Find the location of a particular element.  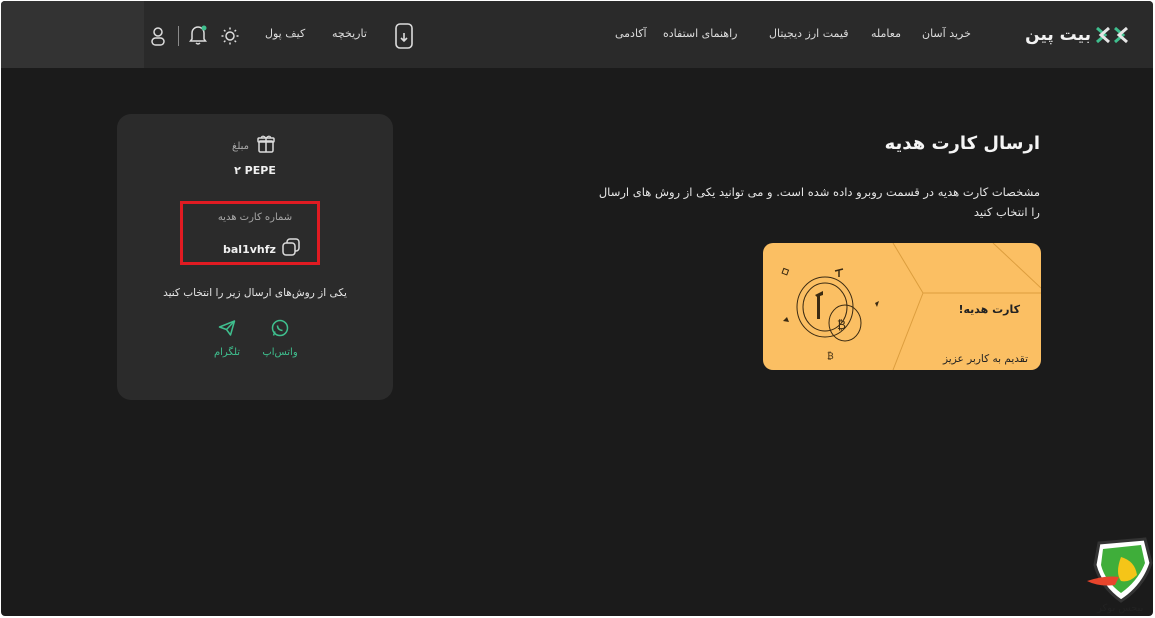

highlight-box is located at coordinates (250, 233).